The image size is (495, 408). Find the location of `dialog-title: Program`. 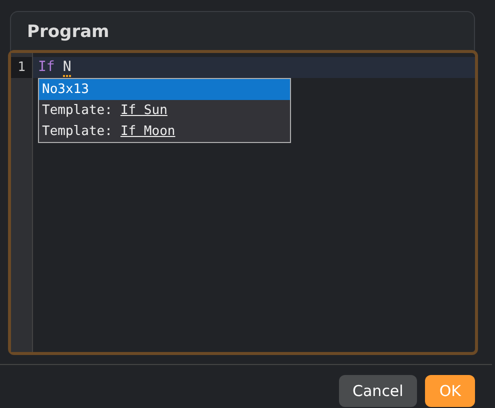

dialog-title: Program is located at coordinates (68, 31).